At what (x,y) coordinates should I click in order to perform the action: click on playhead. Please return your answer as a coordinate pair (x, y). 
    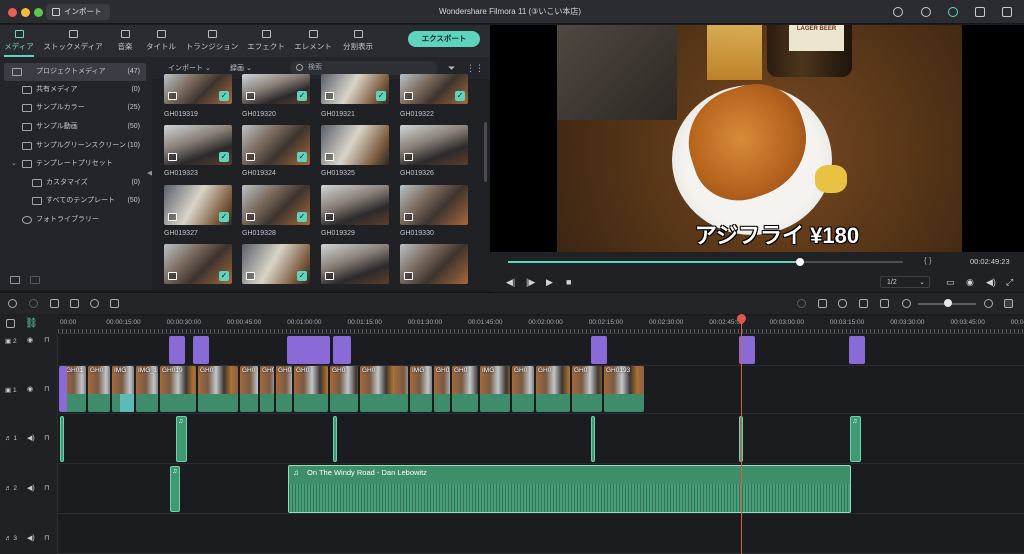
    Looking at the image, I should click on (741, 435).